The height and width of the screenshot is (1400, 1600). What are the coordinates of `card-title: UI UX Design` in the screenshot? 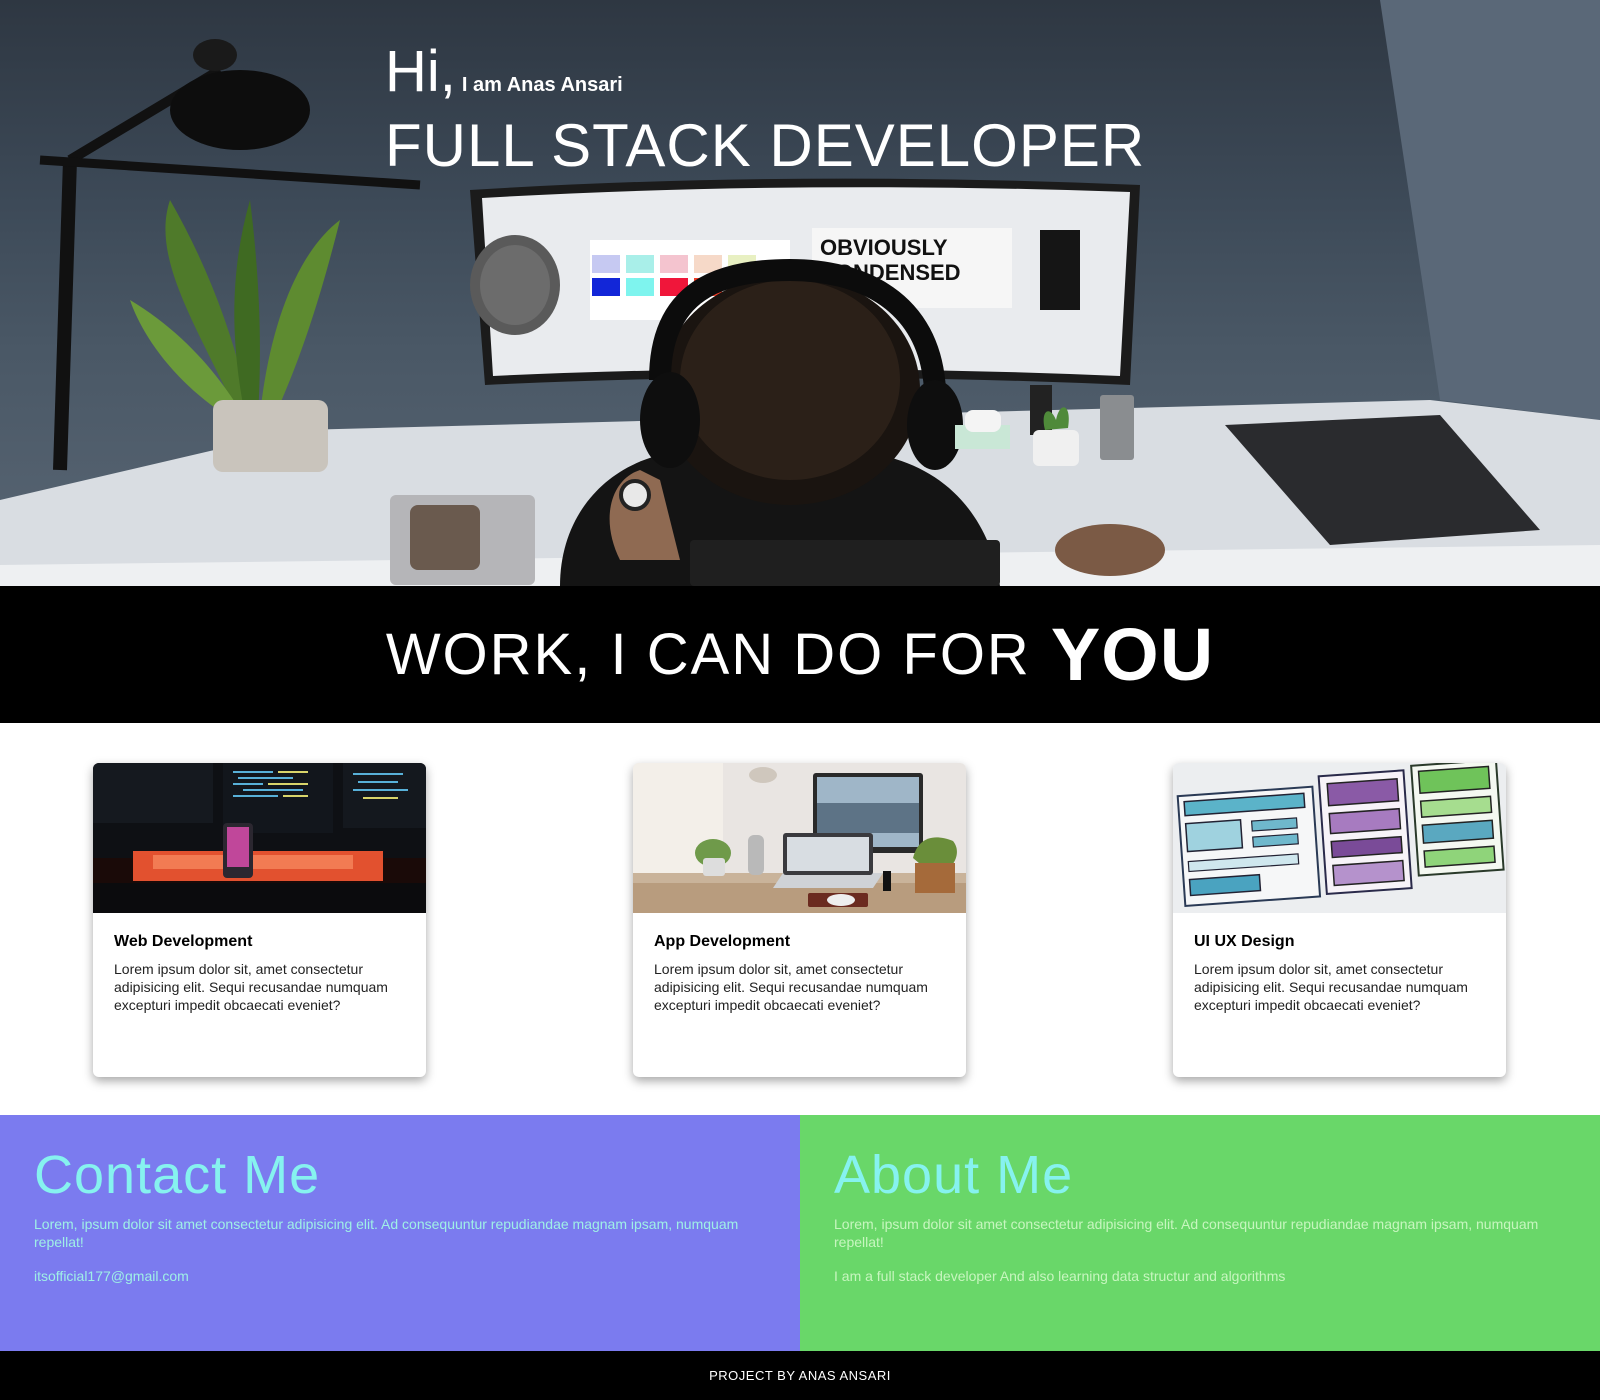 It's located at (1244, 941).